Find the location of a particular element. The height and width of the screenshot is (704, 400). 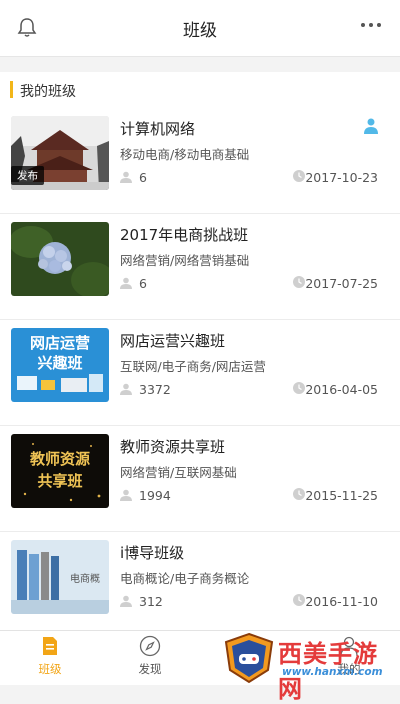

class-thumbnail is located at coordinates (60, 259).